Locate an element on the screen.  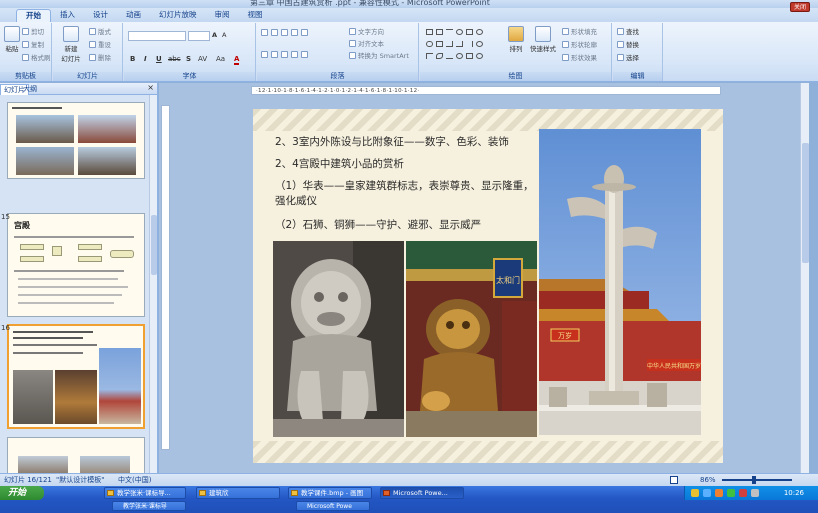
taskbar-item: 教学课件.bmp - 画图 is located at coordinates (330, 493).